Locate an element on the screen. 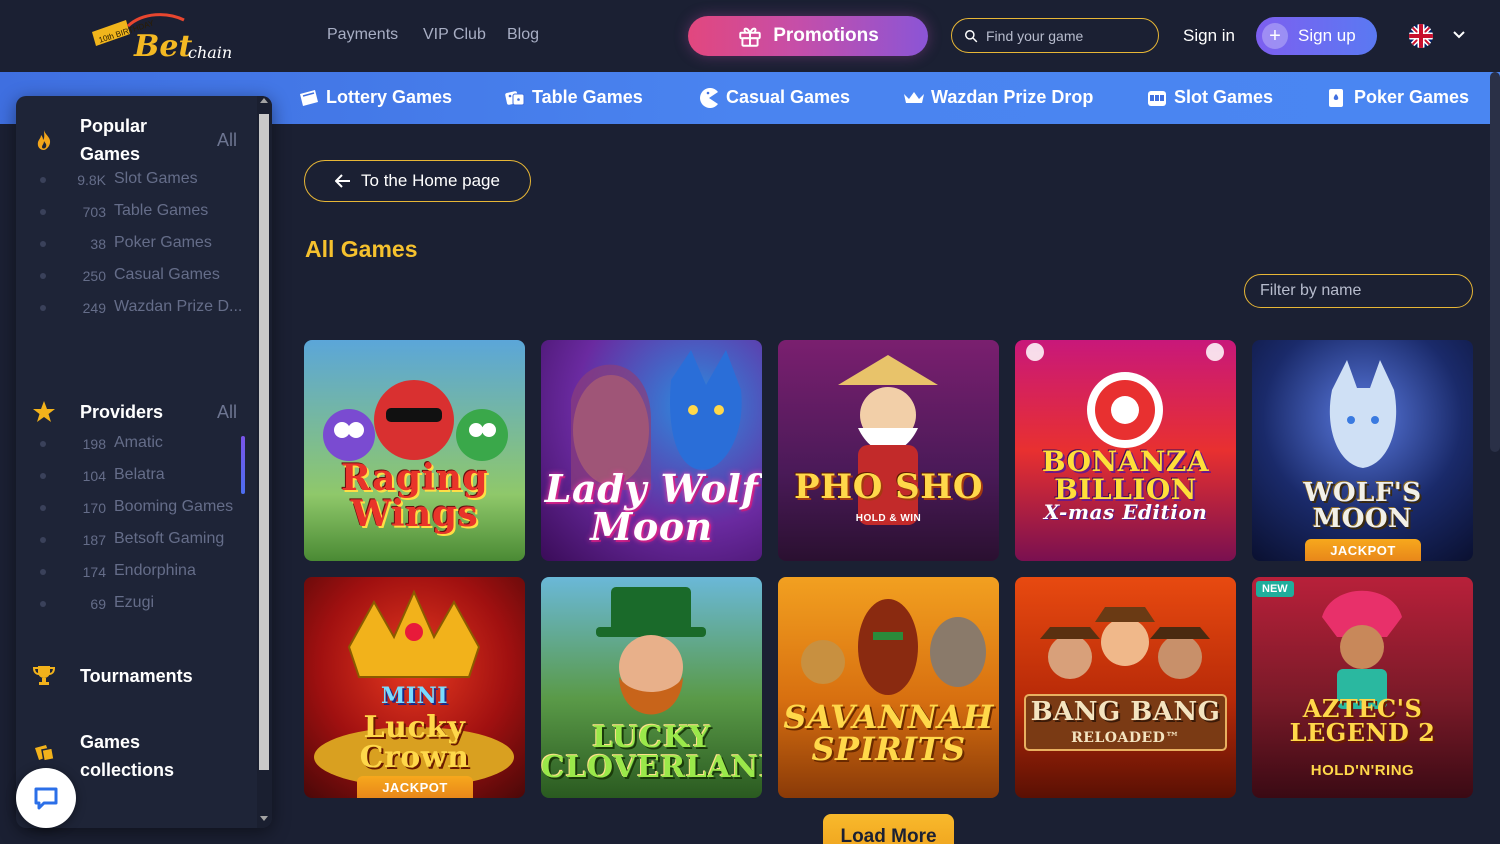  game-title: PHO SHO is located at coordinates (888, 487).